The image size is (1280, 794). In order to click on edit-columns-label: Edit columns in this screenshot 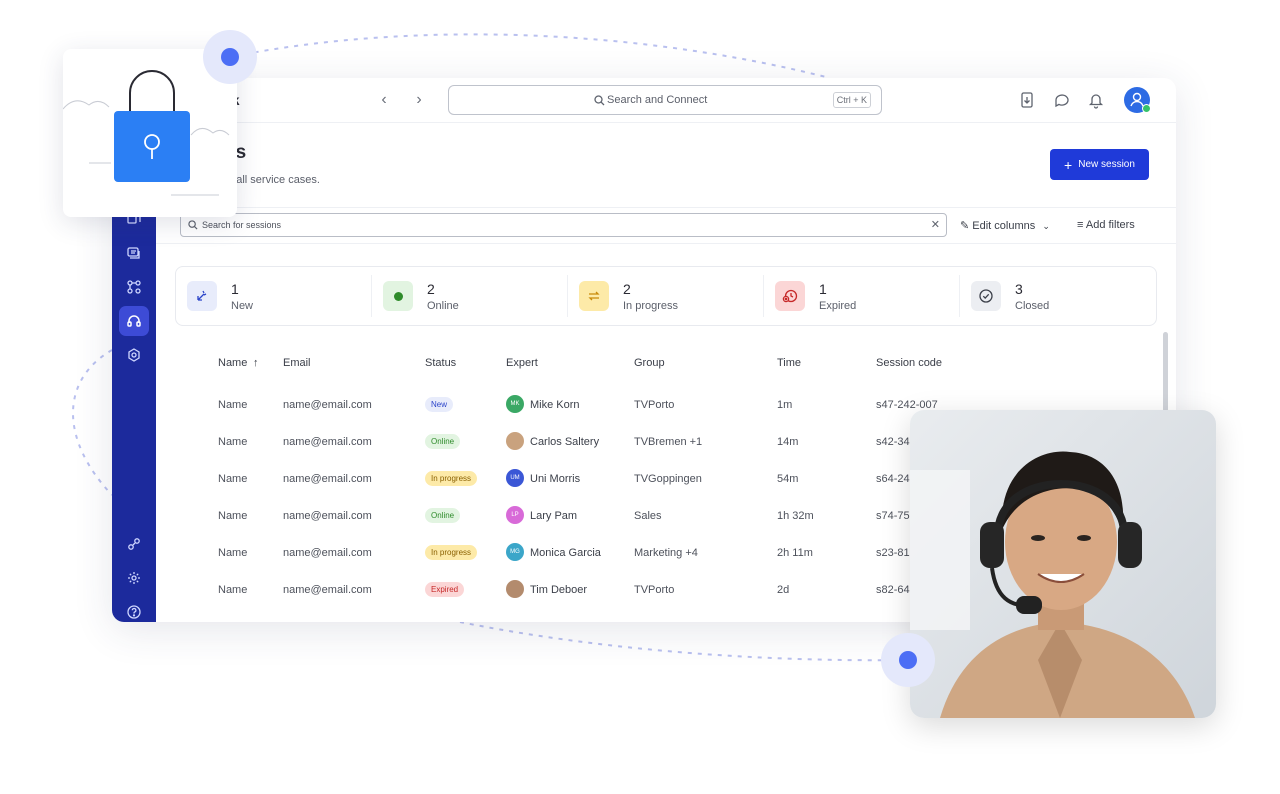, I will do `click(1004, 226)`.